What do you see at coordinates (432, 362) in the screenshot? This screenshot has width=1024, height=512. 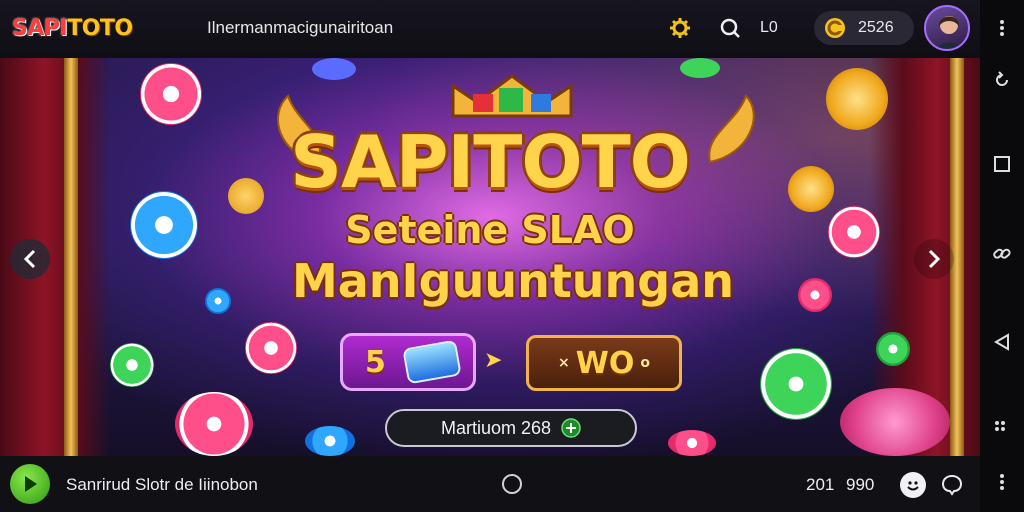 I see `gem-icon` at bounding box center [432, 362].